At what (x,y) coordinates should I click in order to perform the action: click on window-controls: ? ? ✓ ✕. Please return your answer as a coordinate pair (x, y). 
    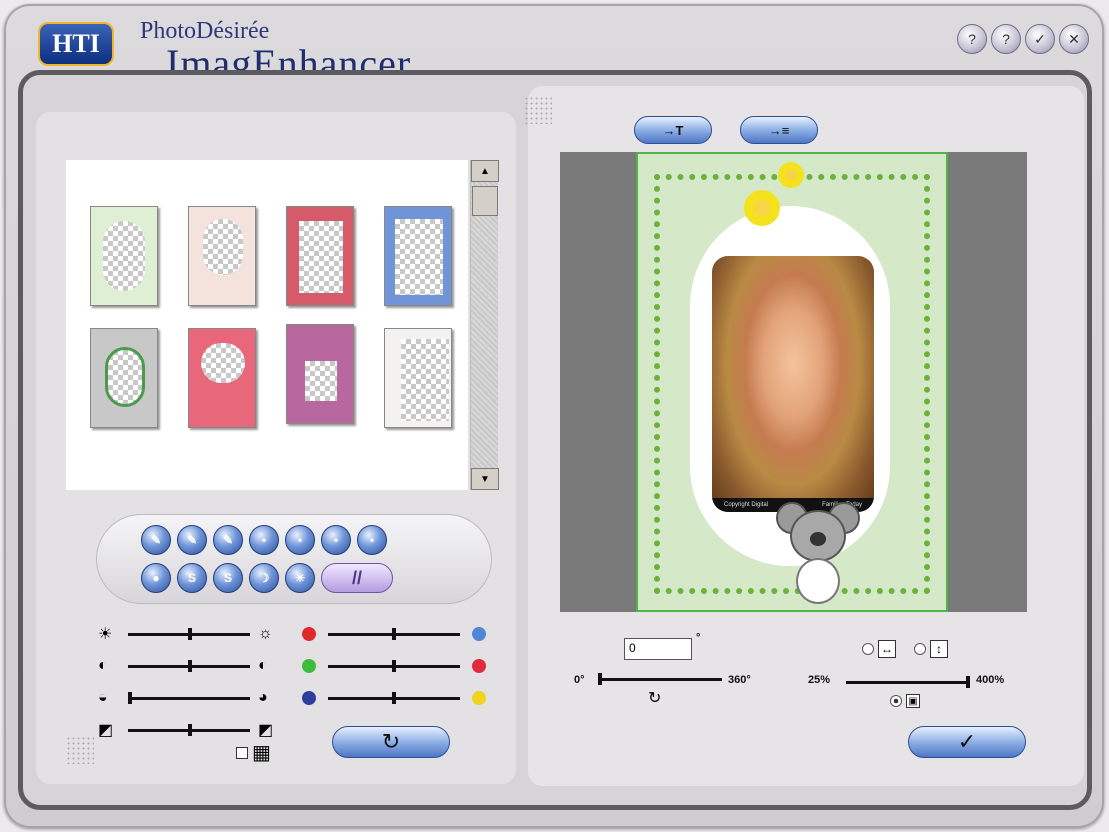
    Looking at the image, I should click on (1023, 39).